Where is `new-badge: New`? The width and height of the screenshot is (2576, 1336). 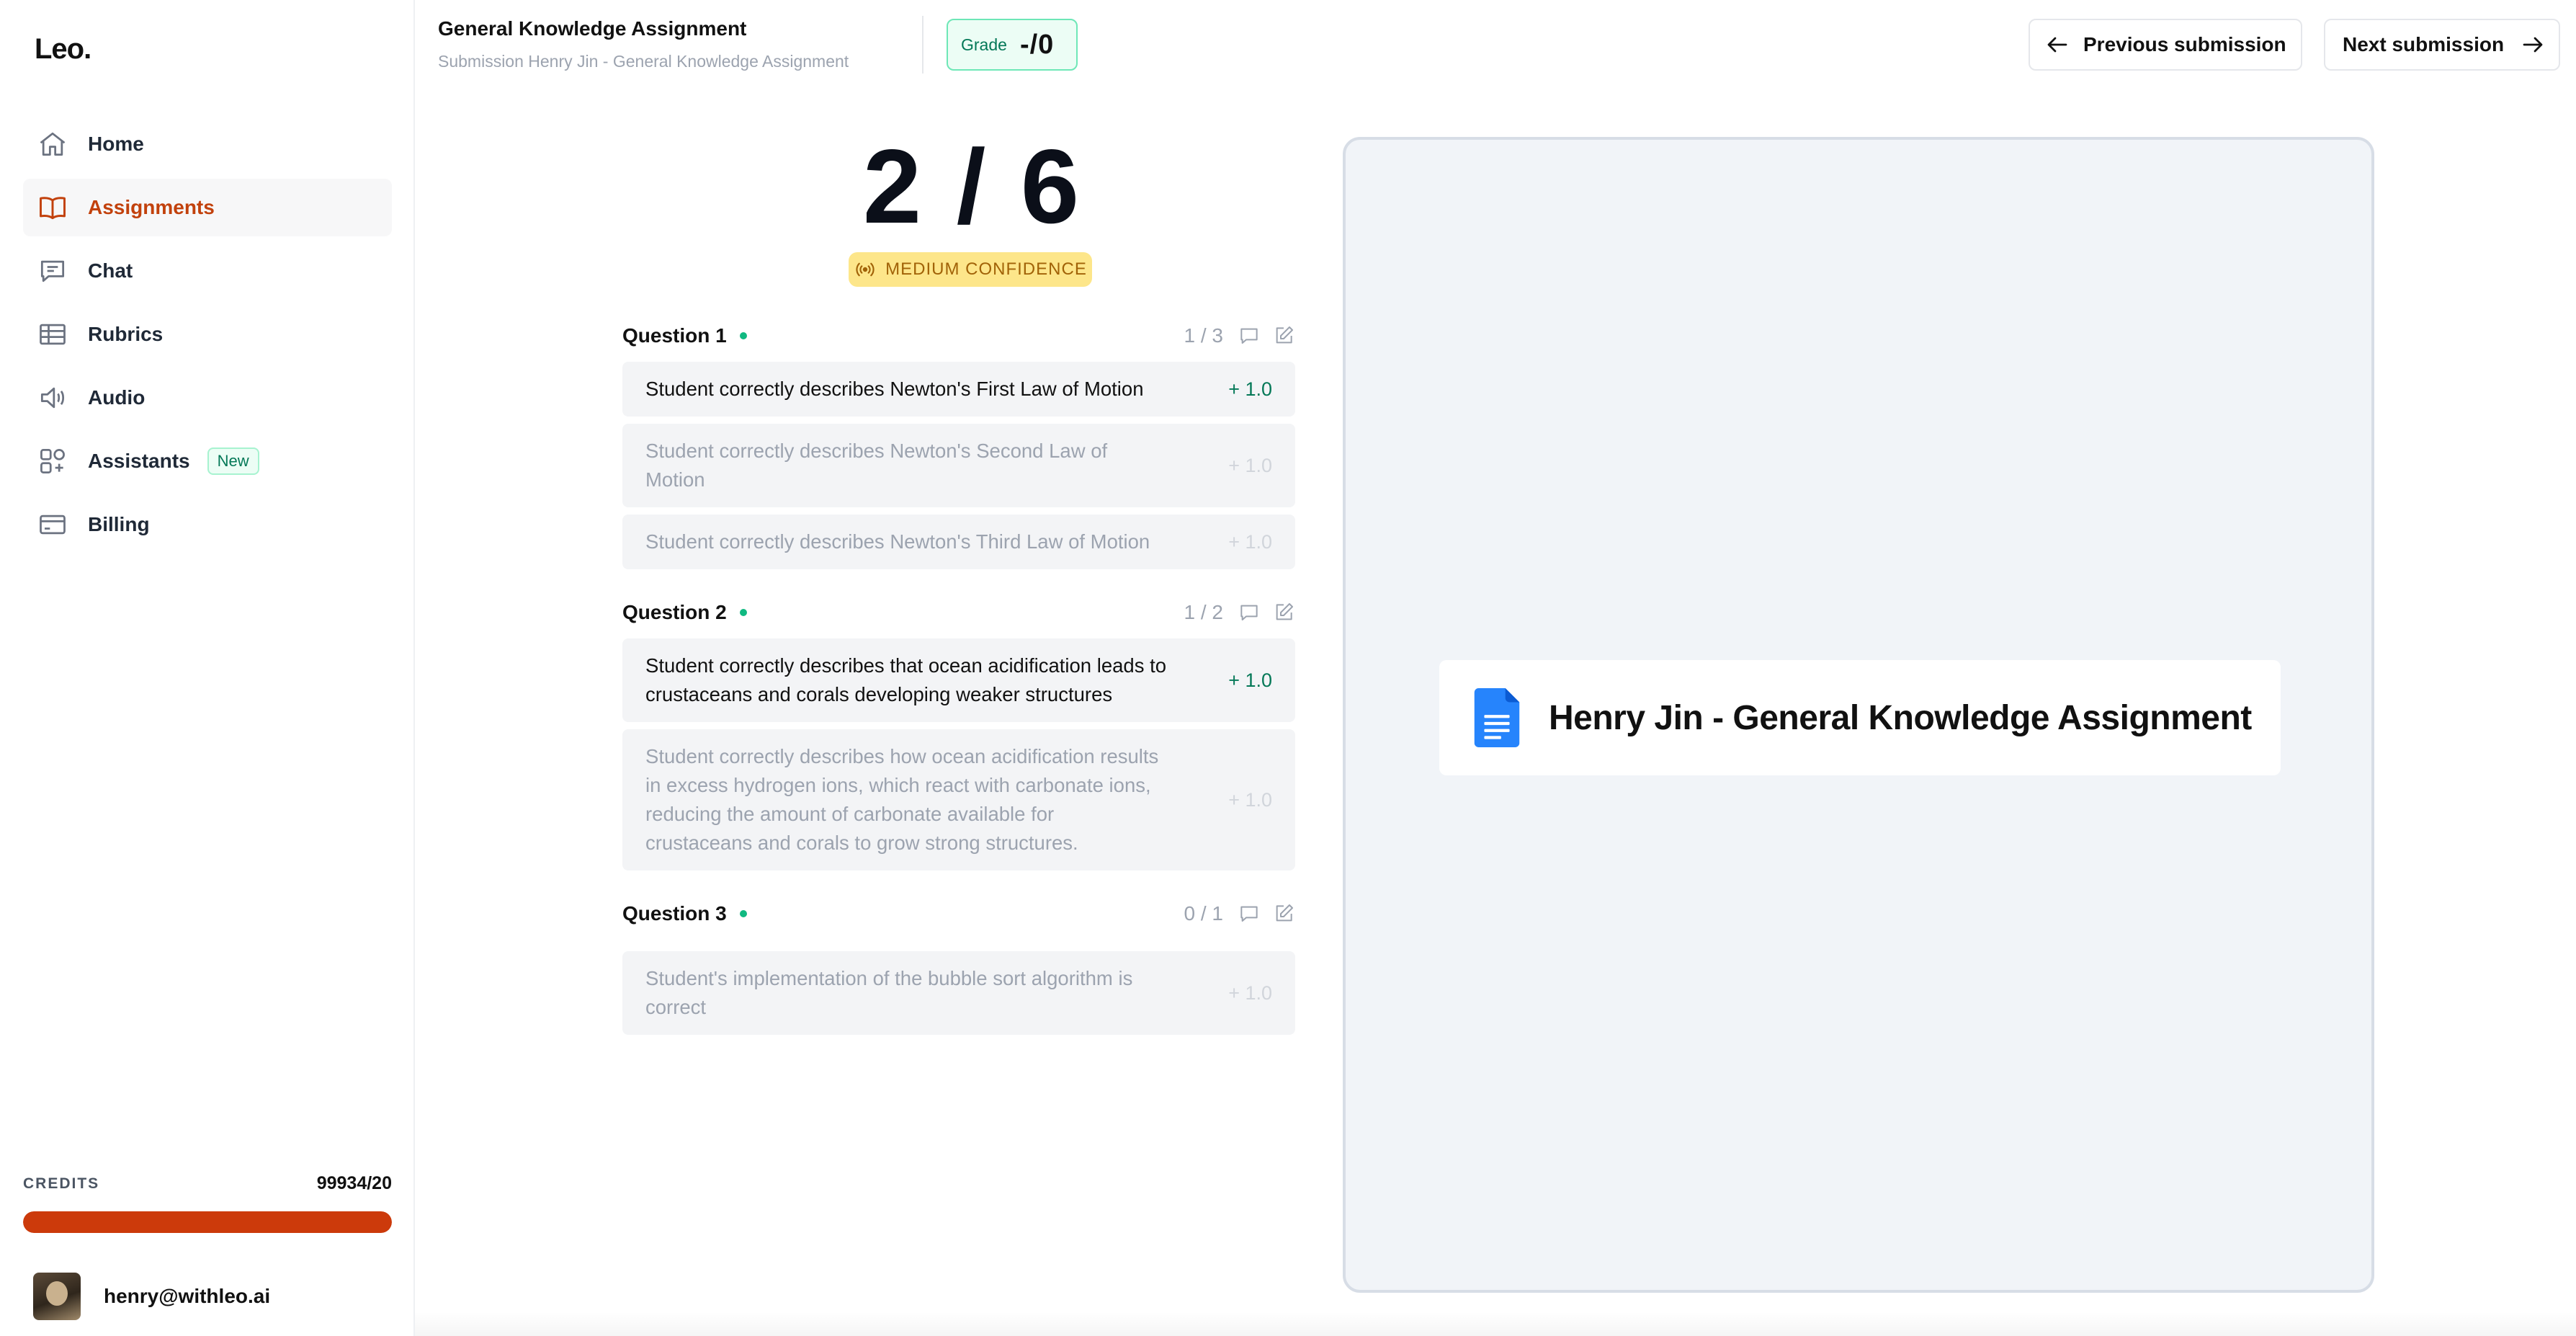 new-badge: New is located at coordinates (233, 461).